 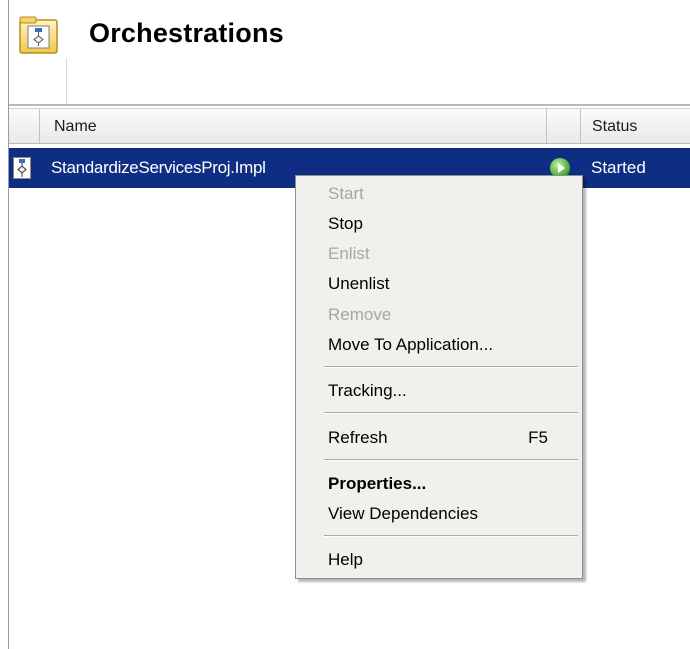 What do you see at coordinates (345, 560) in the screenshot?
I see `menu-item-help: Help` at bounding box center [345, 560].